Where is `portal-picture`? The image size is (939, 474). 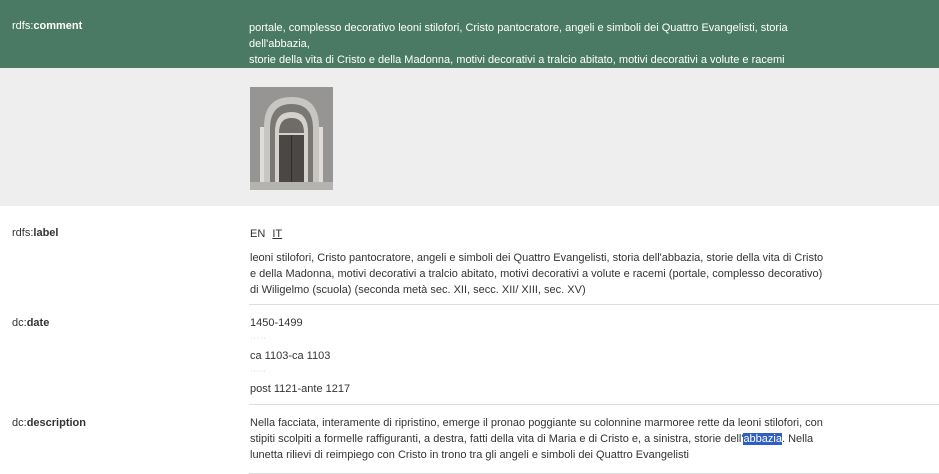
portal-picture is located at coordinates (291, 138).